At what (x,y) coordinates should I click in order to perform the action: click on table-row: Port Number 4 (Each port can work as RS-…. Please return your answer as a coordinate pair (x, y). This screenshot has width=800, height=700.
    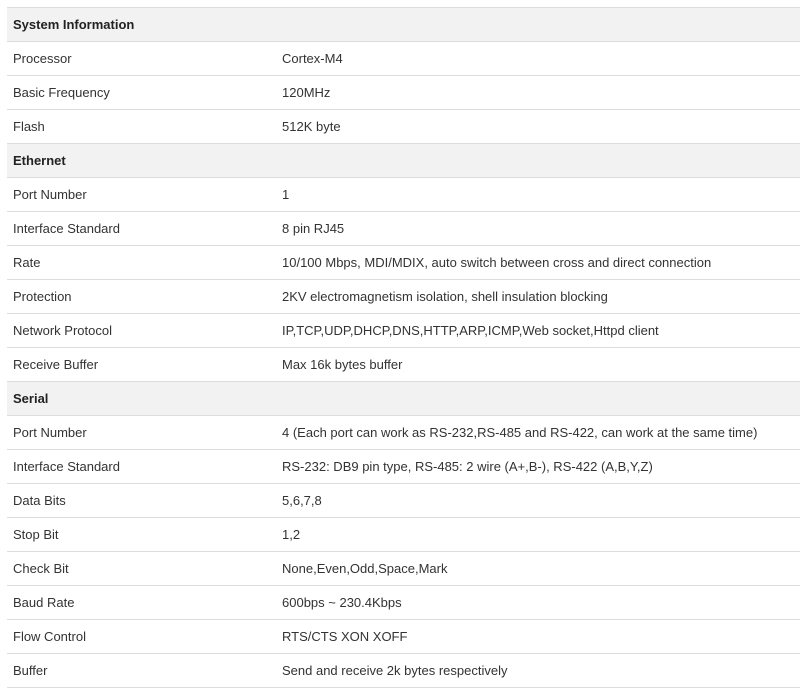
    Looking at the image, I should click on (403, 432).